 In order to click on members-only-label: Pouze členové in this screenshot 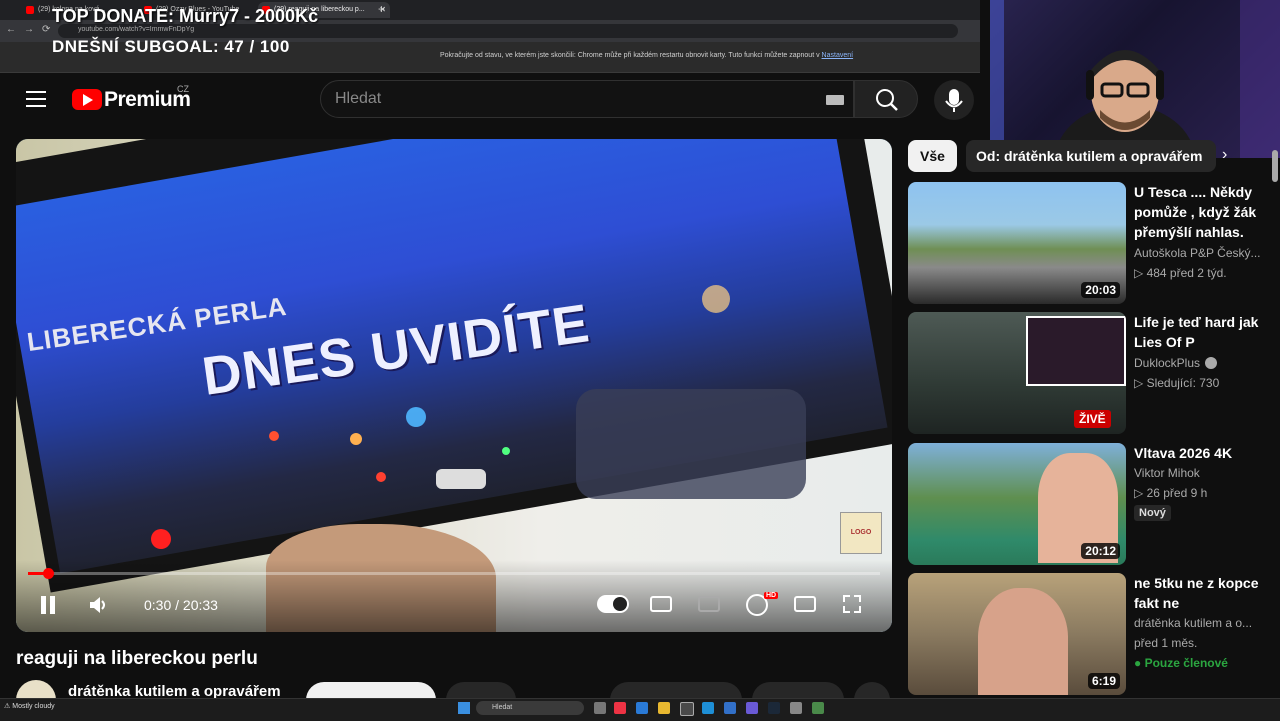, I will do `click(1186, 663)`.